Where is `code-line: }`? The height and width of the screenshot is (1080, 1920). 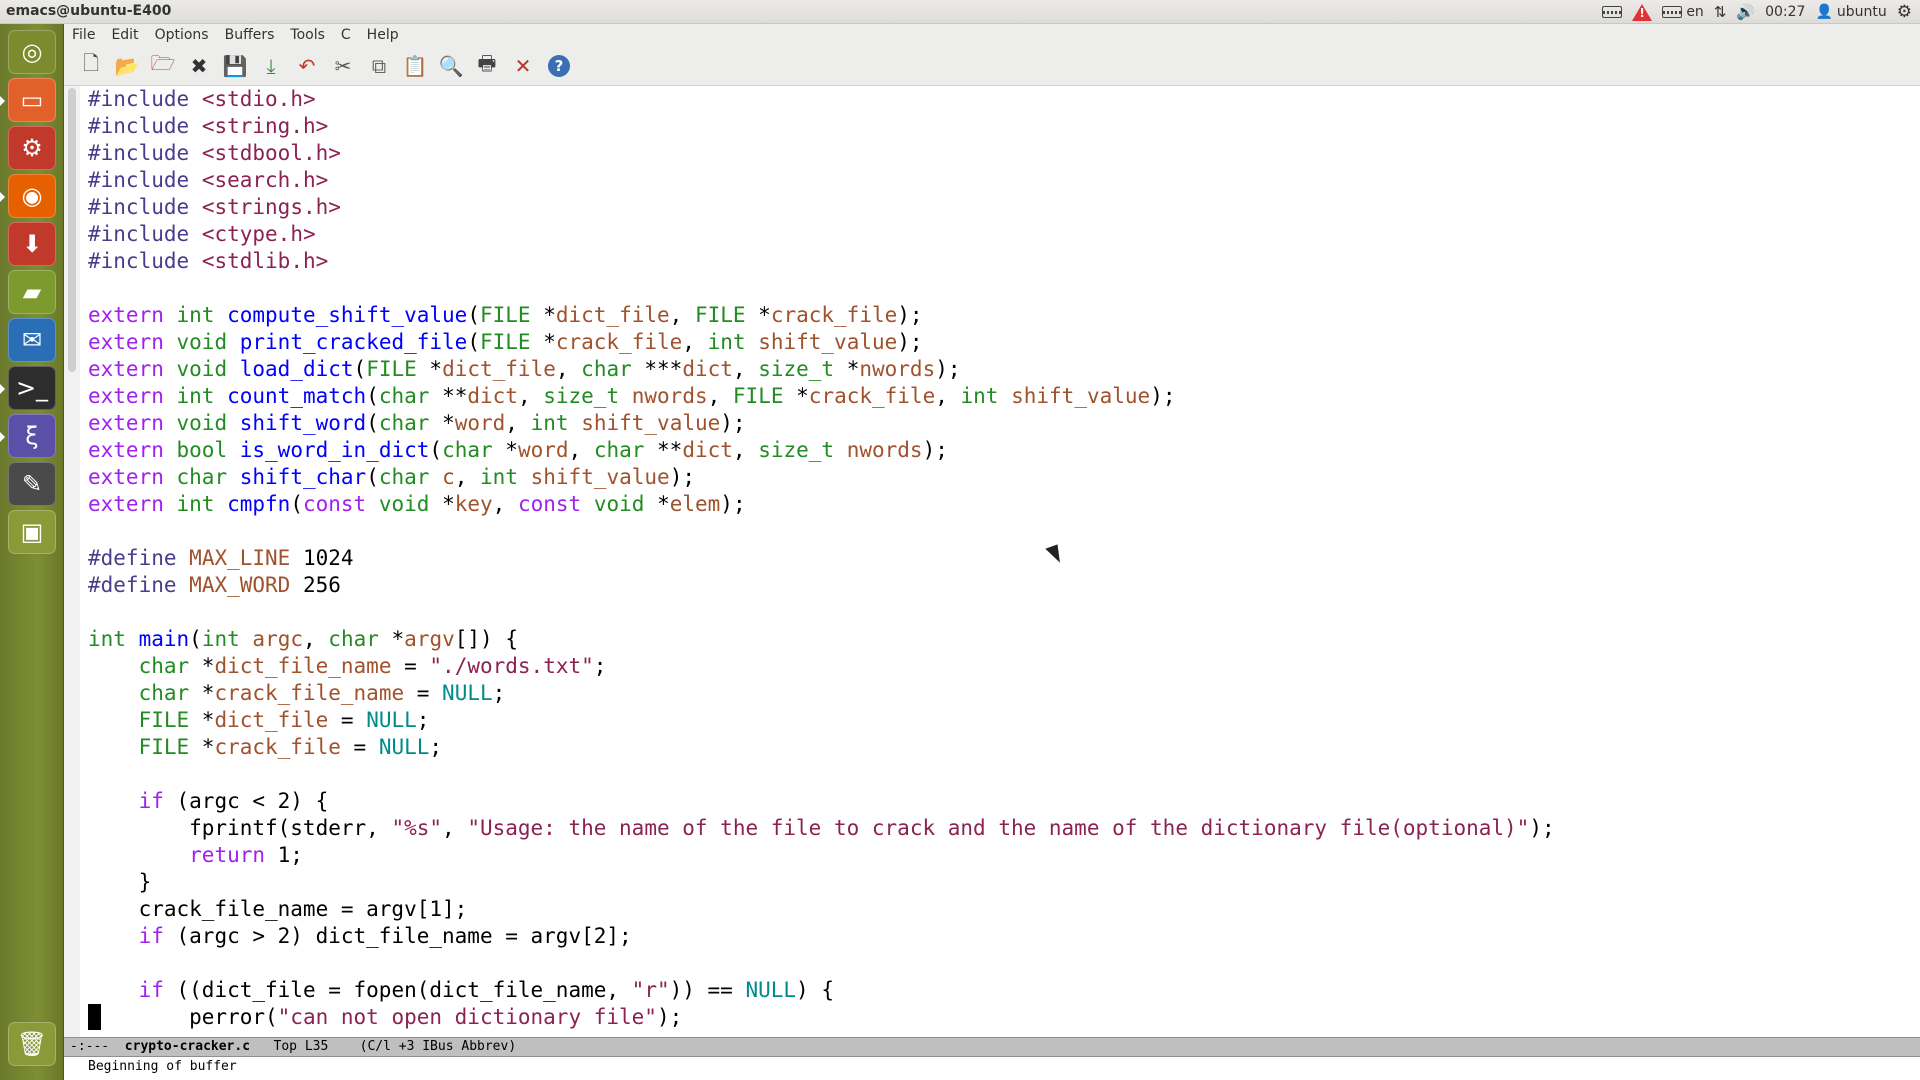 code-line: } is located at coordinates (998, 882).